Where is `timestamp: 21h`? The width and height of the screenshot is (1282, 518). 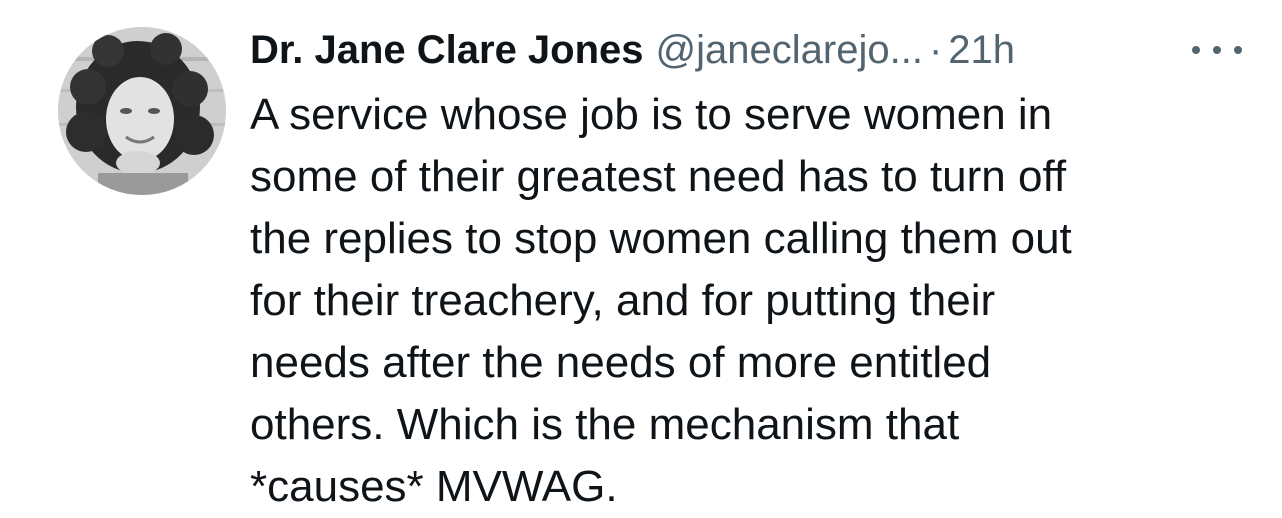
timestamp: 21h is located at coordinates (981, 50).